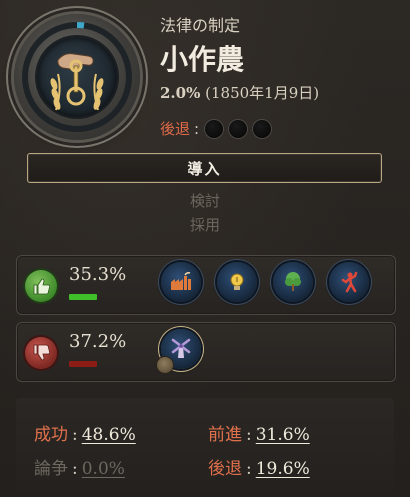  I want to click on backsliding-label: 後退, so click(175, 129).